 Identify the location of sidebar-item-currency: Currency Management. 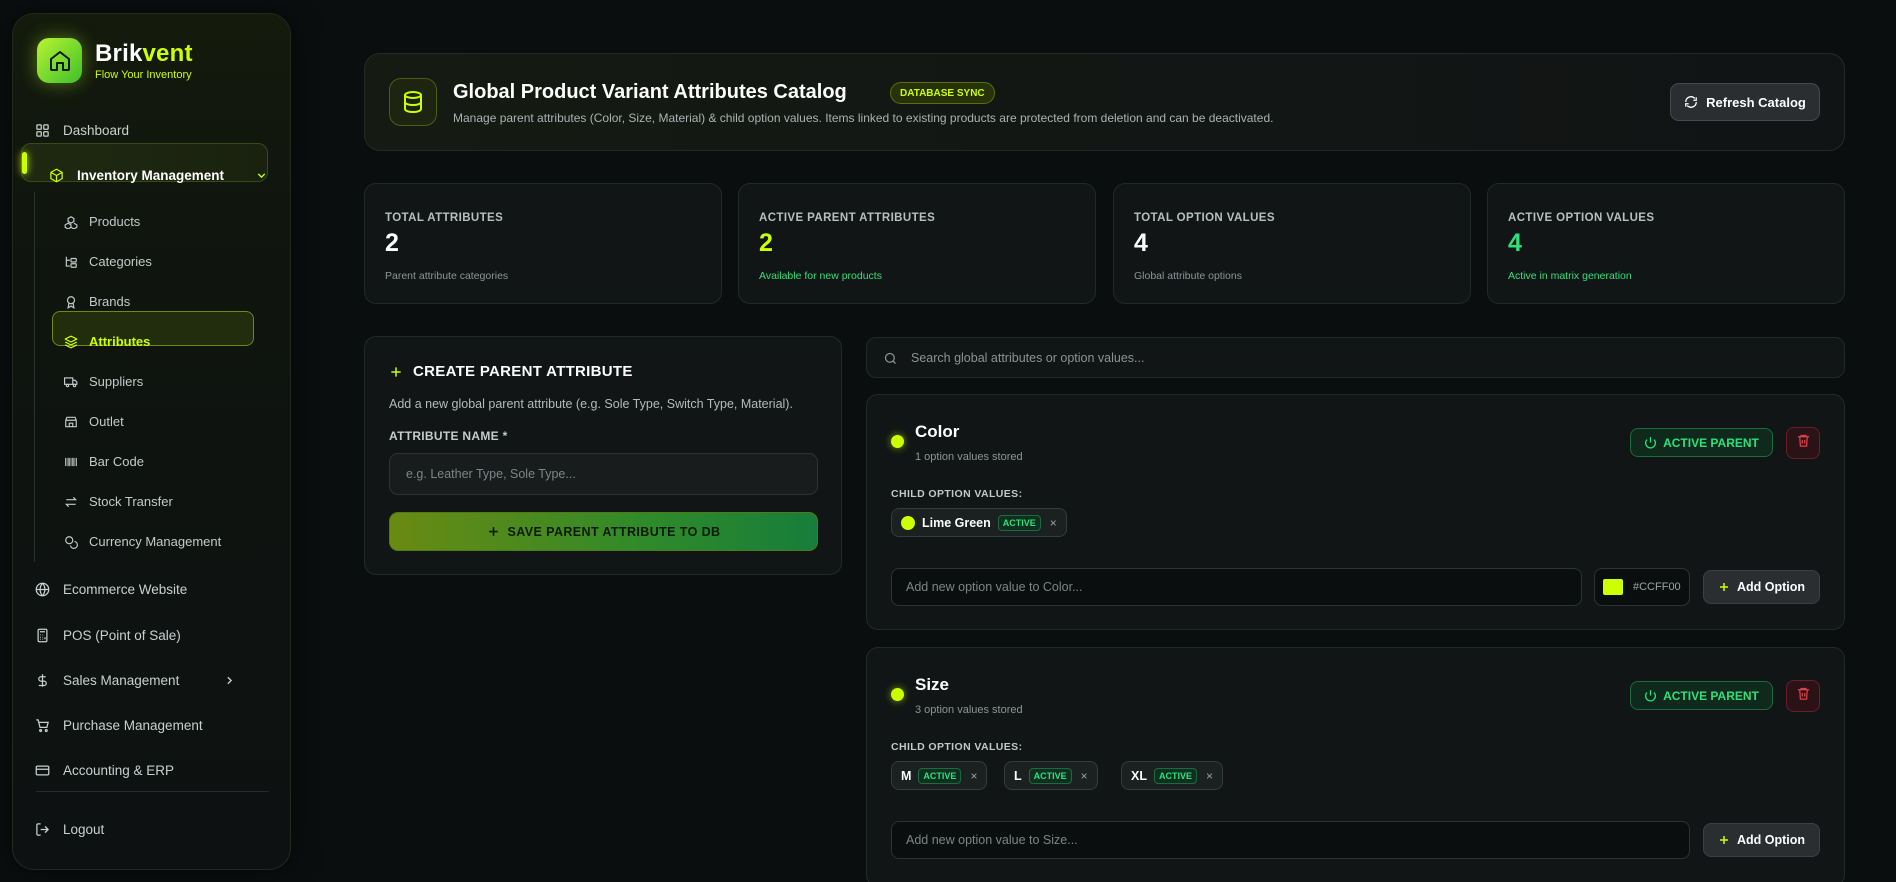
(142, 541).